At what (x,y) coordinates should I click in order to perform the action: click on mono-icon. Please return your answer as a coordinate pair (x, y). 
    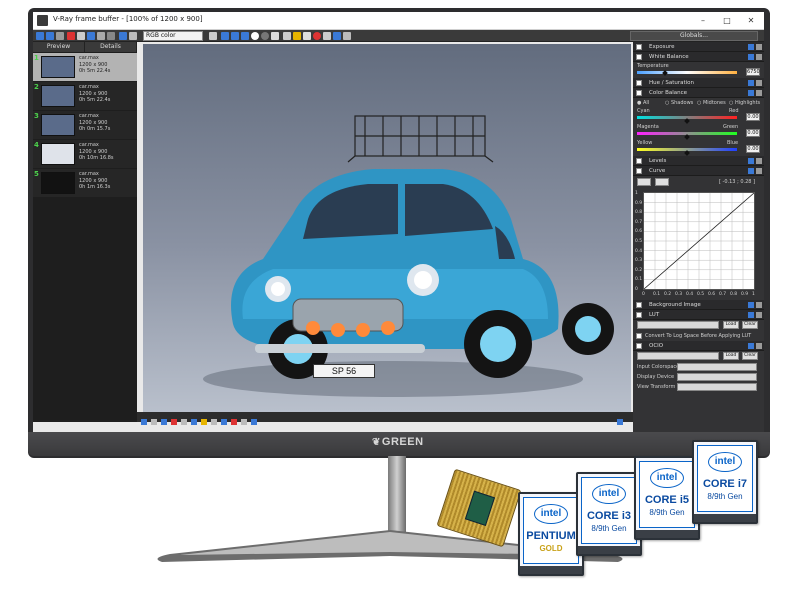
    Looking at the image, I should click on (265, 36).